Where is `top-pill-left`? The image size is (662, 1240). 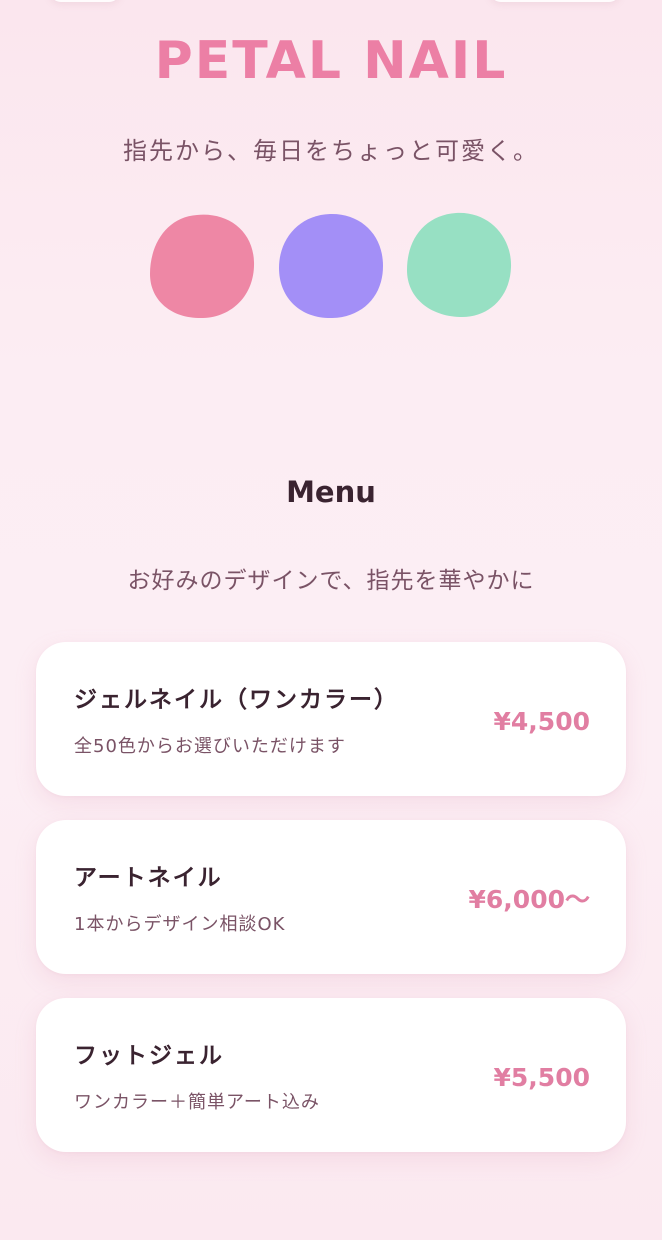 top-pill-left is located at coordinates (85, 1).